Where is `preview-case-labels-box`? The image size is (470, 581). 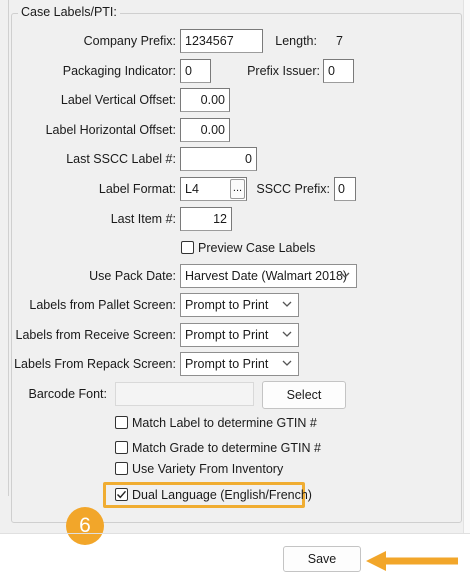 preview-case-labels-box is located at coordinates (187, 247).